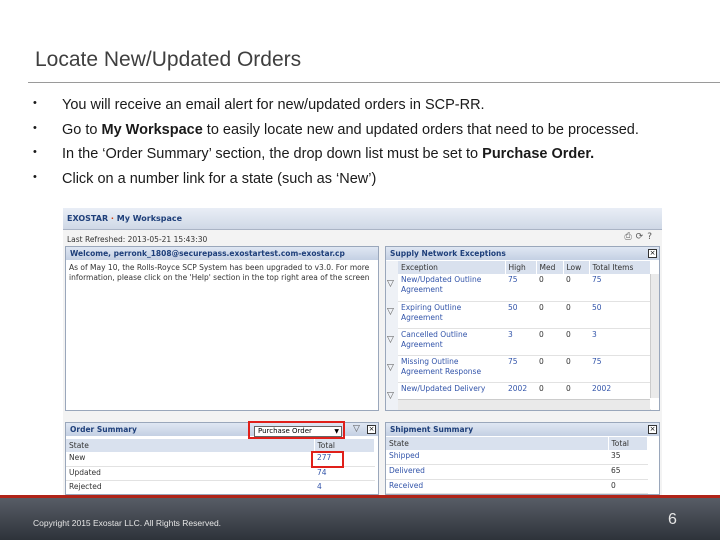 The width and height of the screenshot is (720, 540). Describe the element at coordinates (451, 315) in the screenshot. I see `exception-name-link: Expiring Outline Agreement` at that location.